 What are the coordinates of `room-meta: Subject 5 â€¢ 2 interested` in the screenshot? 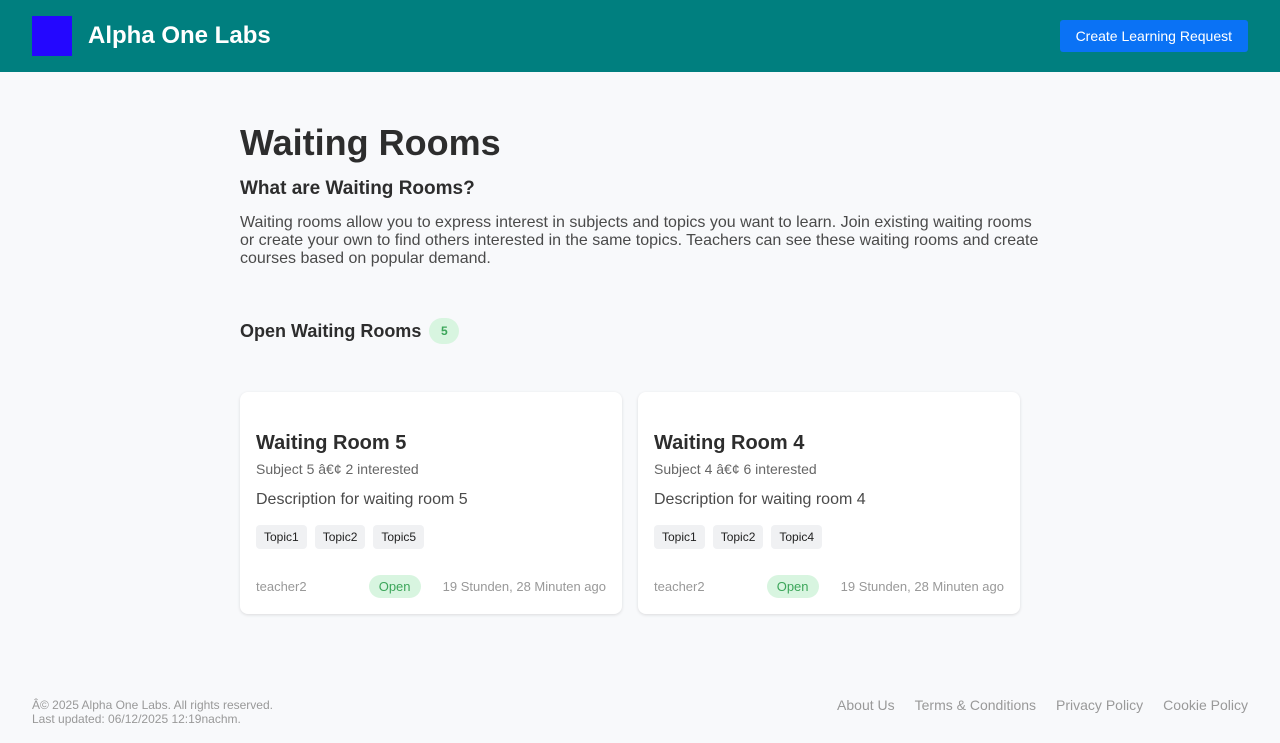 It's located at (337, 469).